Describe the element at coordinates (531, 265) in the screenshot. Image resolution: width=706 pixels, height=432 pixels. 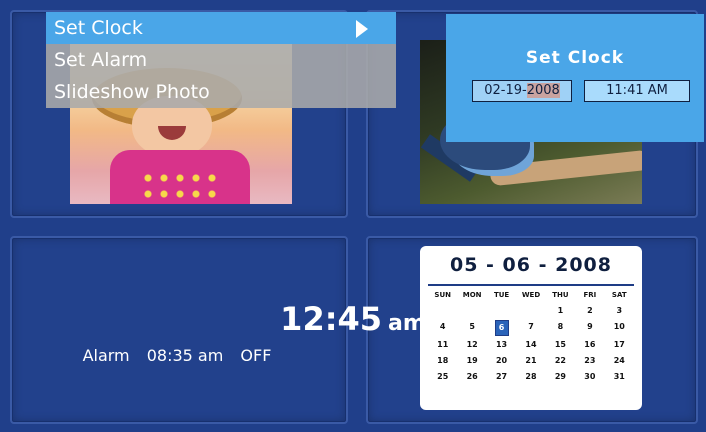
I see `calendar-date: 05 - 06 - 2008` at that location.